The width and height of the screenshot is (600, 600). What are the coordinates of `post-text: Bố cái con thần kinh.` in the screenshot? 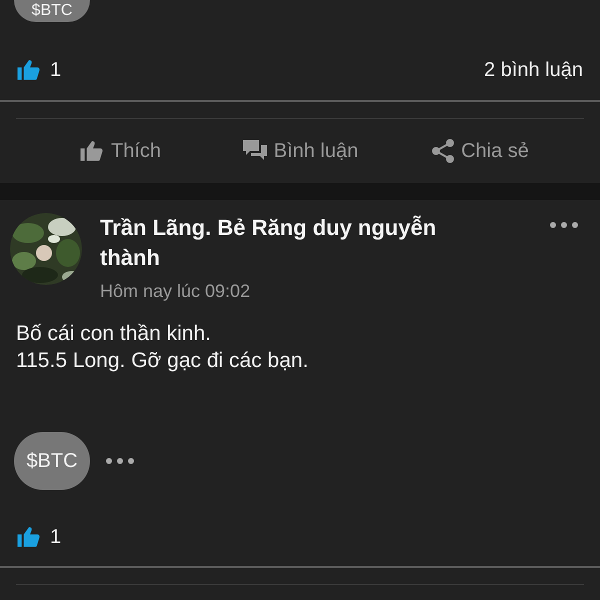 It's located at (114, 334).